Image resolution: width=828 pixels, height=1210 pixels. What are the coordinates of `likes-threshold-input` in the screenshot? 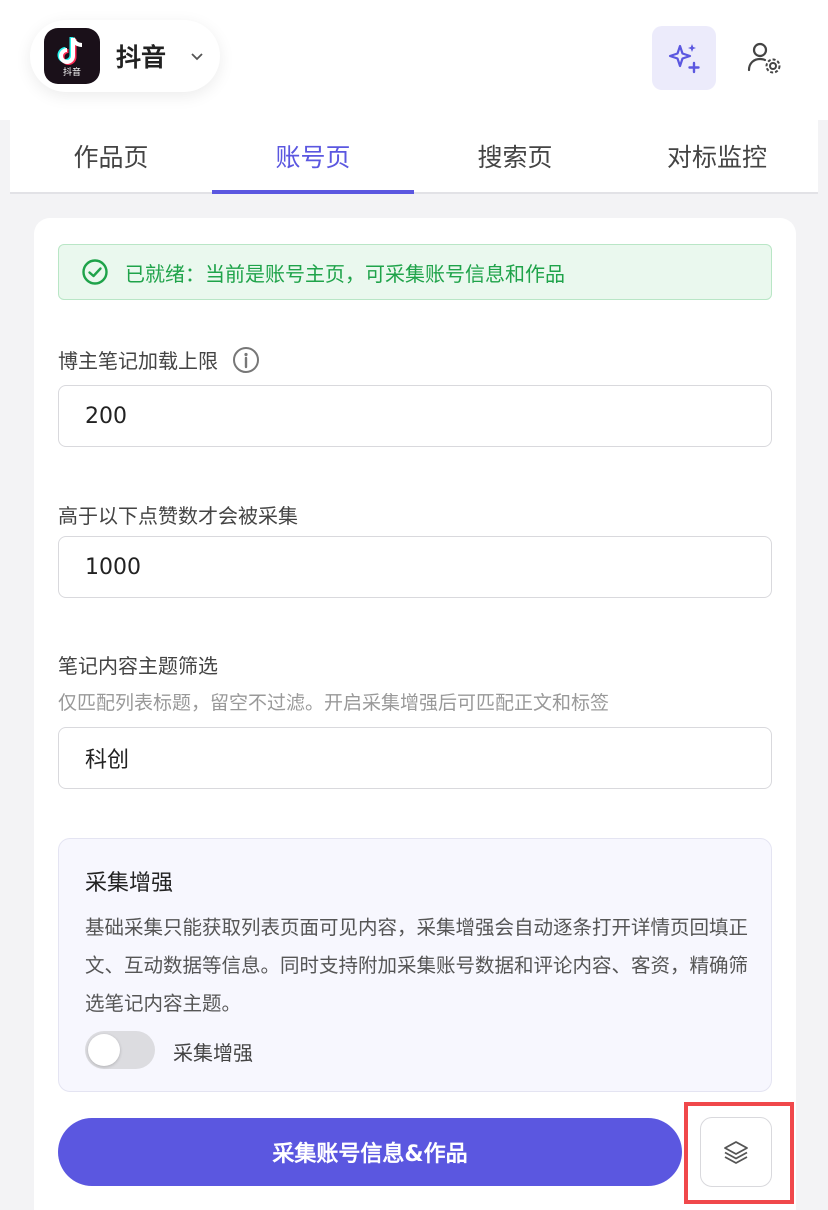 It's located at (415, 567).